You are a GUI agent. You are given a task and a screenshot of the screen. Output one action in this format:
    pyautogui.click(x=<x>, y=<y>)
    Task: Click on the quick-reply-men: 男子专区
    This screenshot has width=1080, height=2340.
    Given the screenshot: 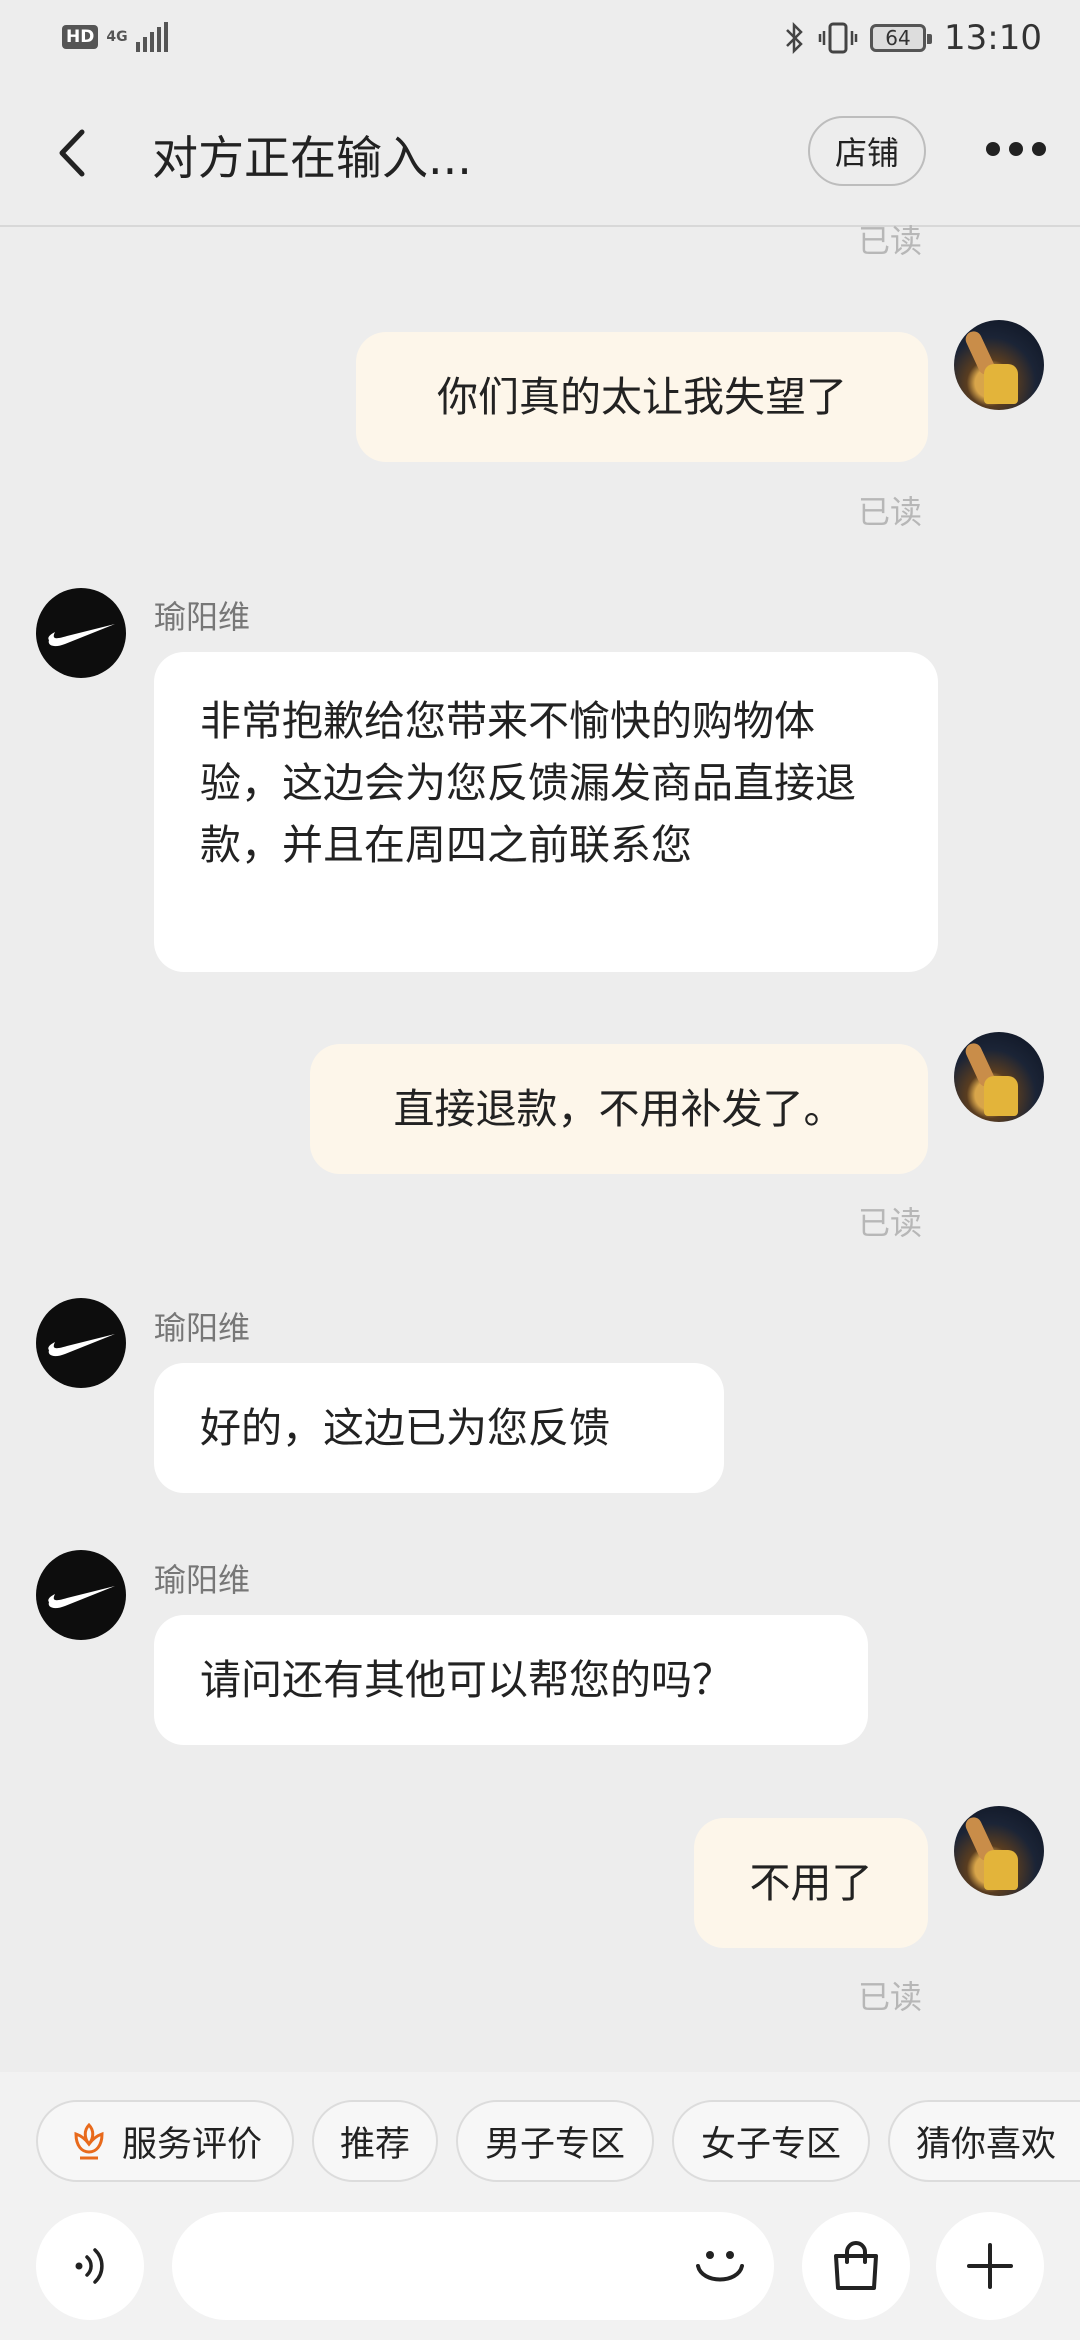 What is the action you would take?
    pyautogui.click(x=555, y=2141)
    